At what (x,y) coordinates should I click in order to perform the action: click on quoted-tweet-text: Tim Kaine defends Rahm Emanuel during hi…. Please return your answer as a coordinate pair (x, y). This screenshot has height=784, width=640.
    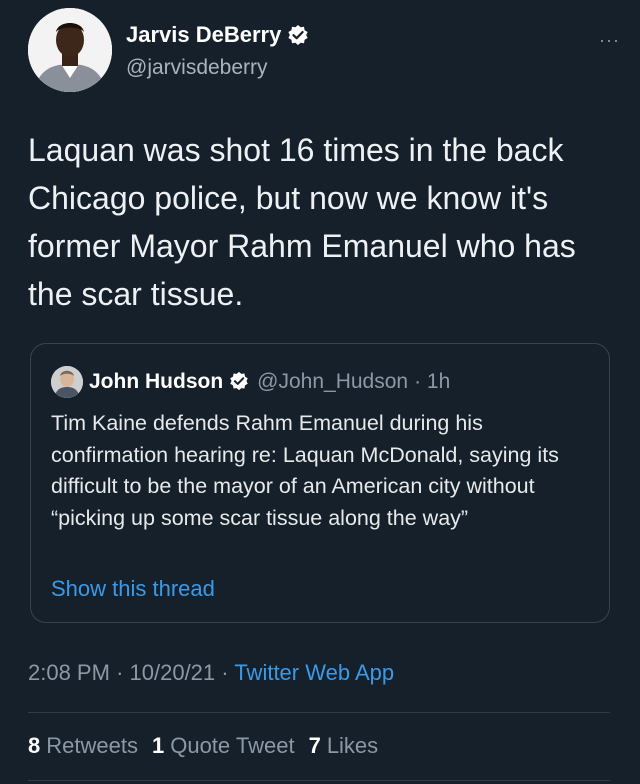
    Looking at the image, I should click on (305, 470).